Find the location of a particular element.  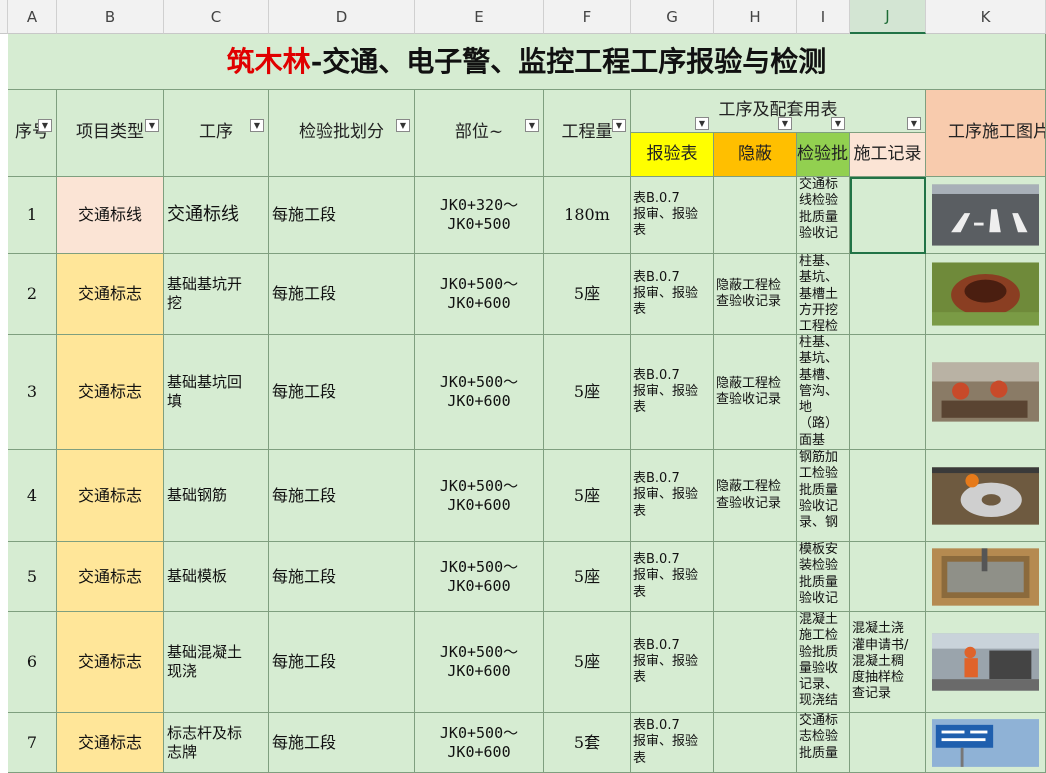

cell-qty: 5套 is located at coordinates (587, 743).